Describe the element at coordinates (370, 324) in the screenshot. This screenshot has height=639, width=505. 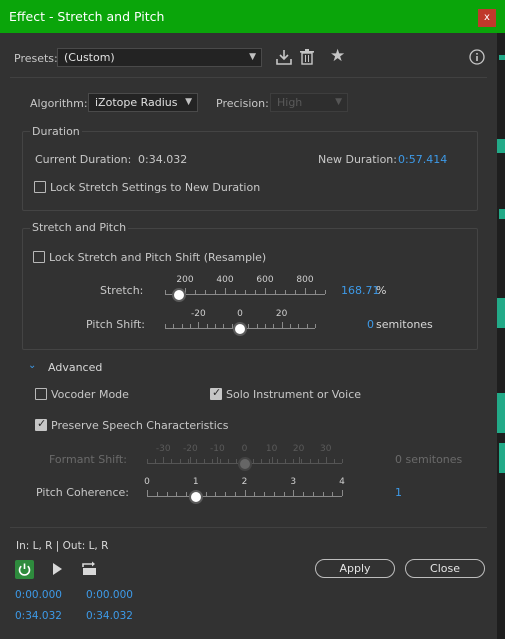
I see `pitch-shift-value: 0` at that location.